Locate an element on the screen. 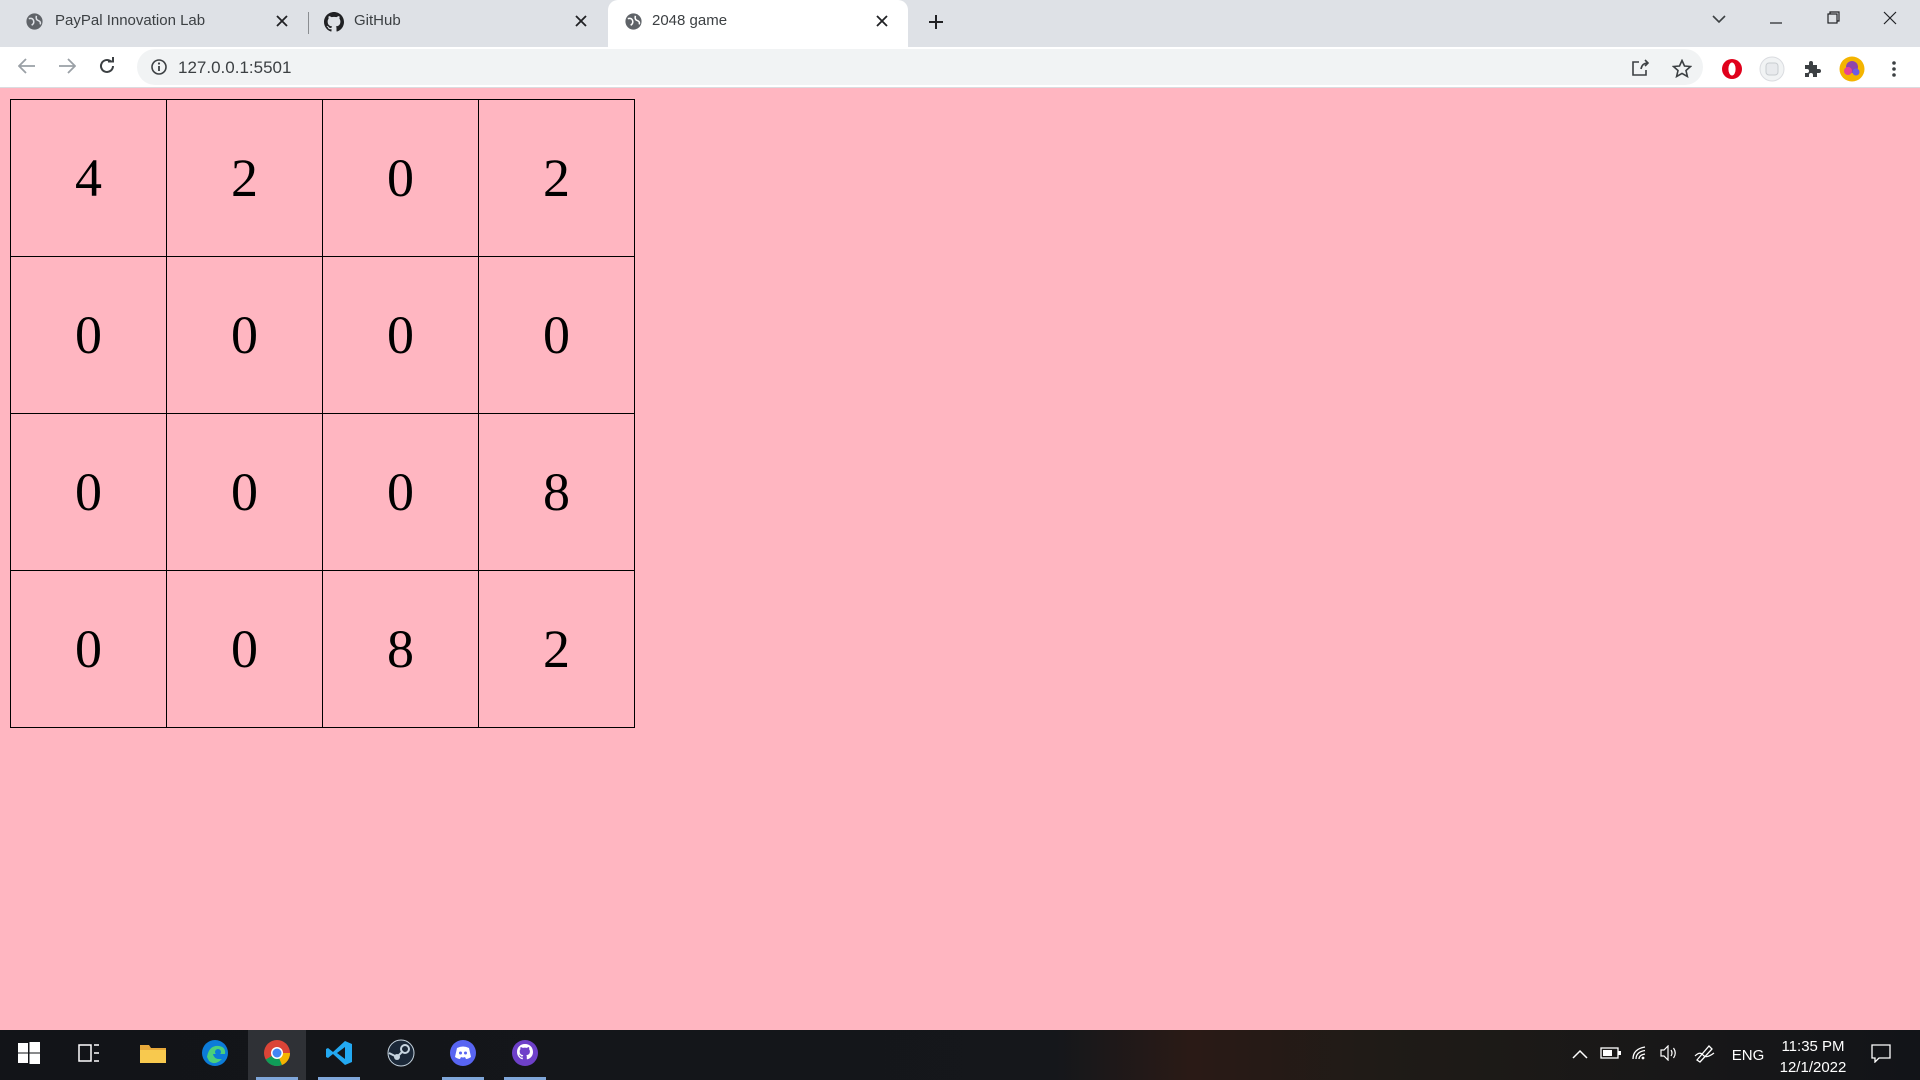 Image resolution: width=1920 pixels, height=1080 pixels. edge-button is located at coordinates (215, 1055).